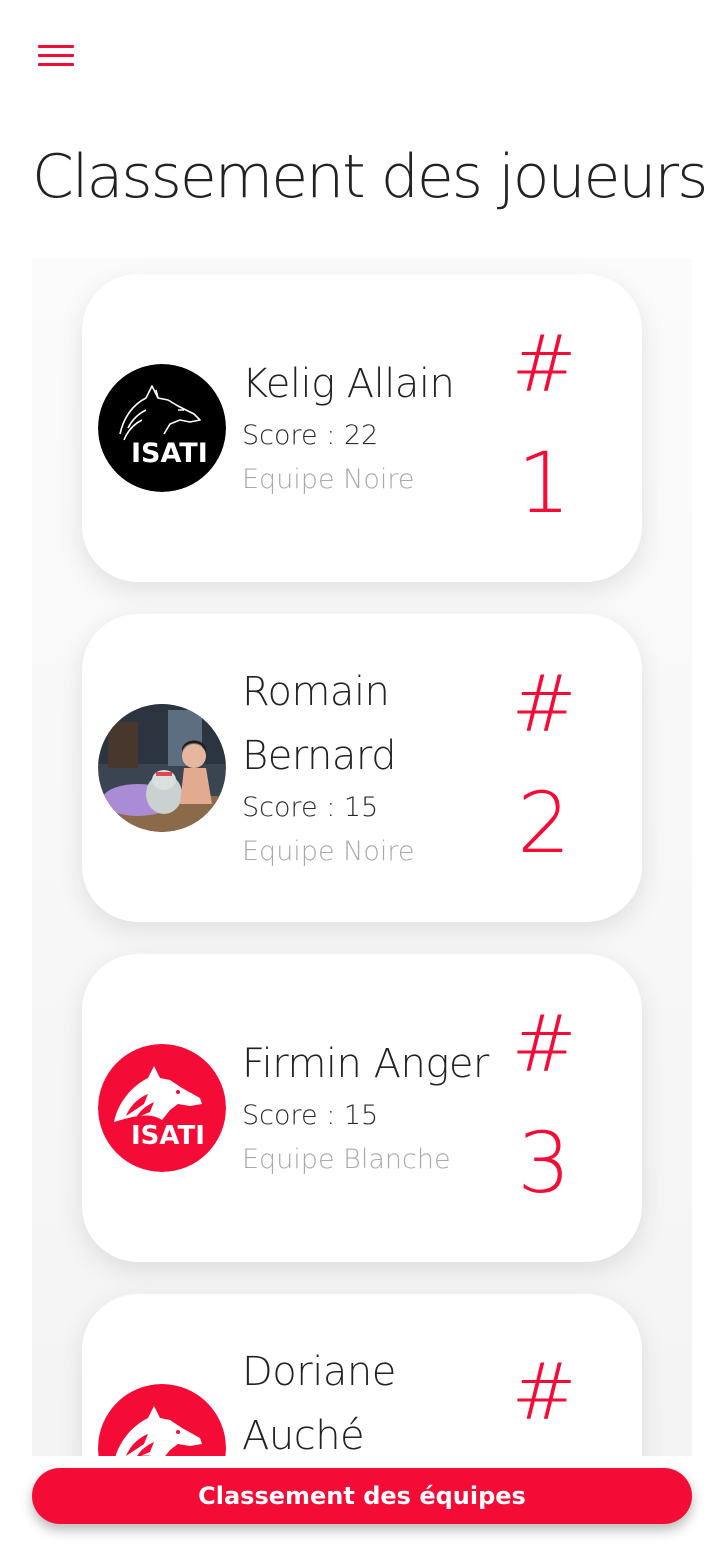  I want to click on player-info: Kelig Allain Score : 22 Equipe Noire, so click(372, 428).